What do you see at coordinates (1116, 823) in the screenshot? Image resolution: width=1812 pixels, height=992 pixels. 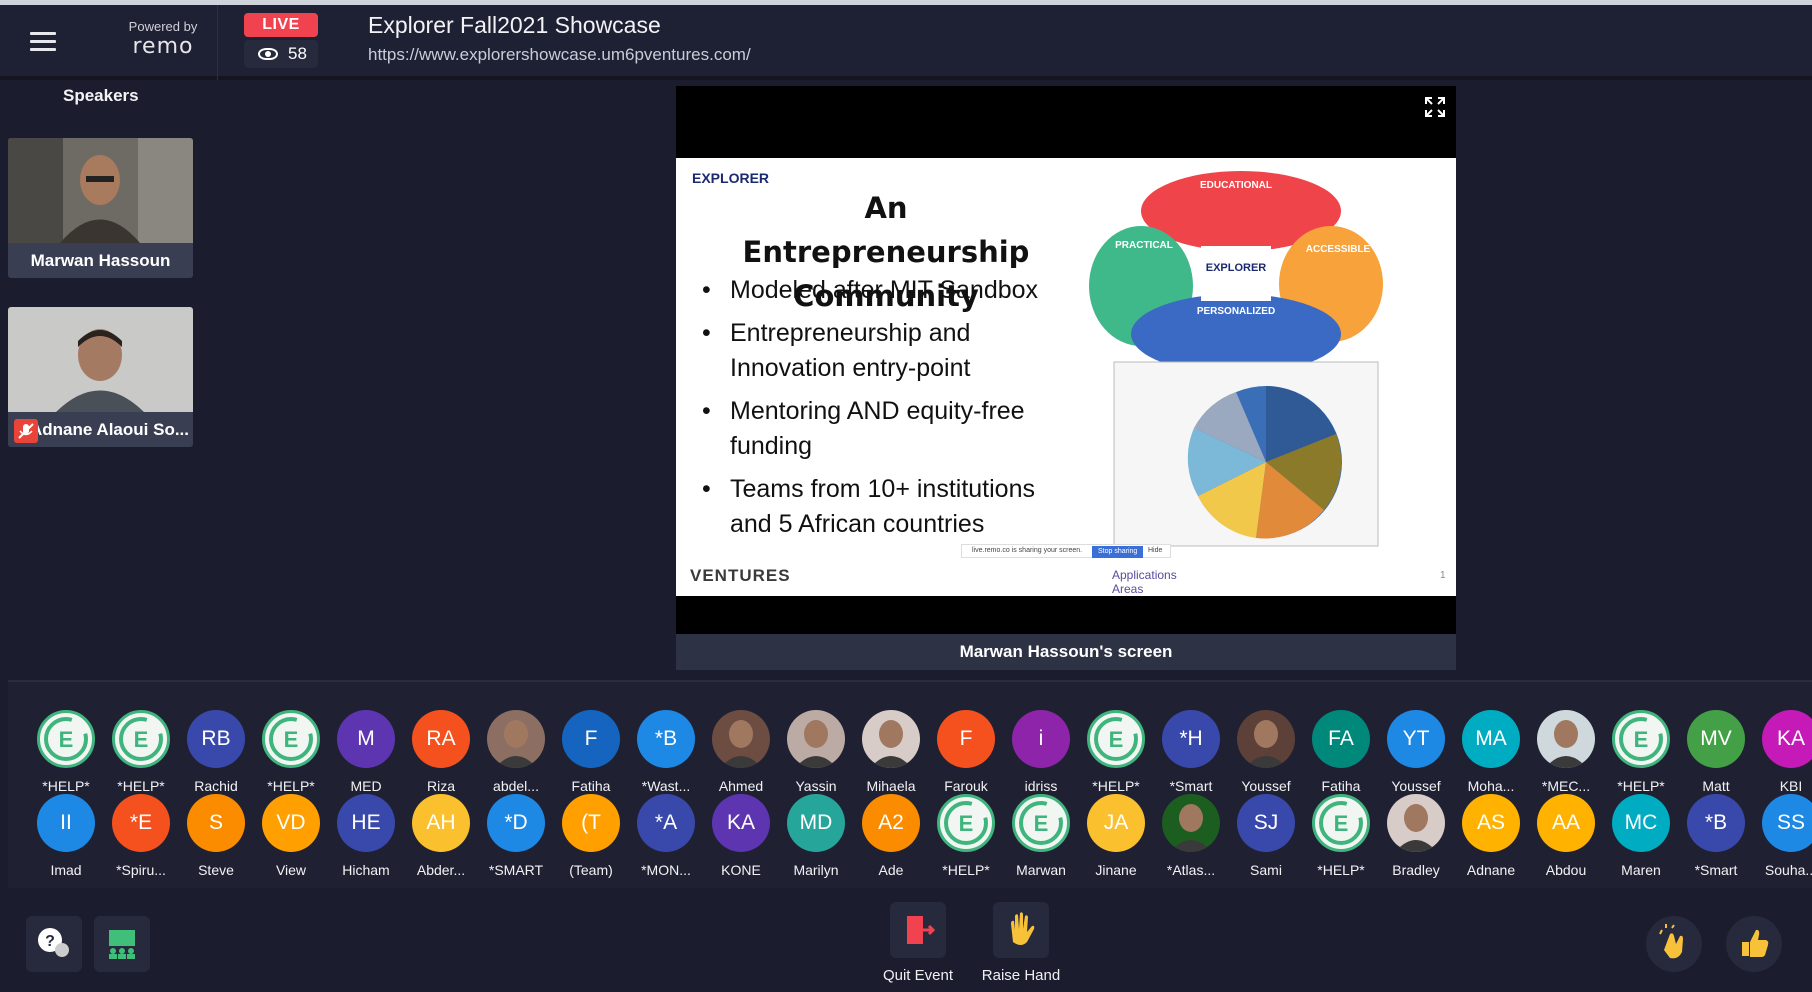 I see `attendee-avatar: JA` at bounding box center [1116, 823].